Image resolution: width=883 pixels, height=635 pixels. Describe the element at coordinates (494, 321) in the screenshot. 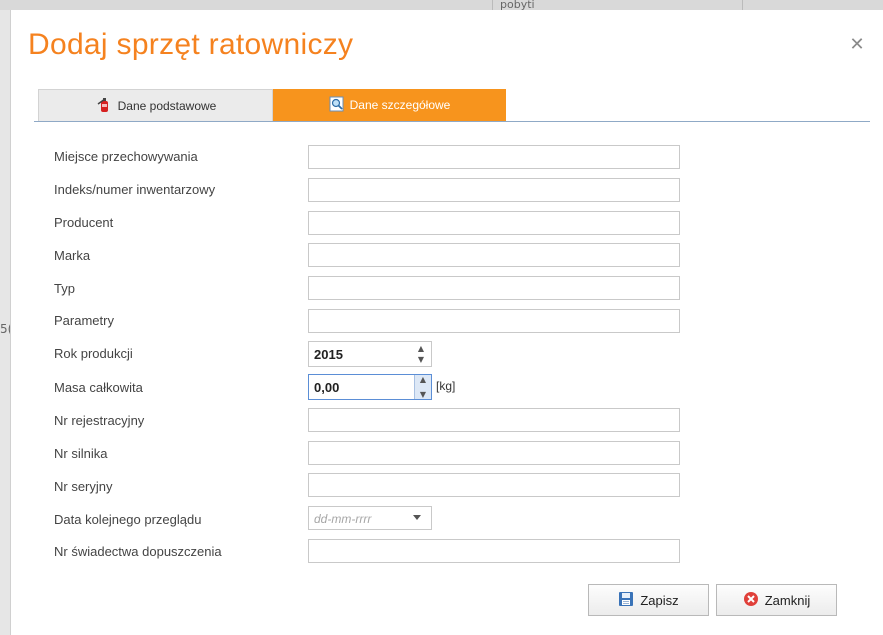

I see `parameters-input` at that location.